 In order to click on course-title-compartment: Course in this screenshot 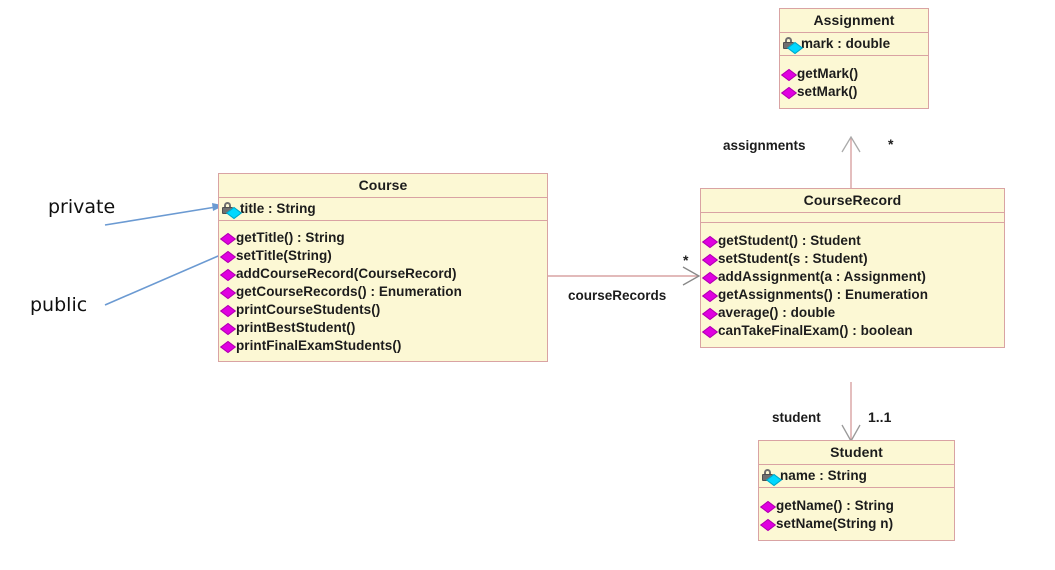, I will do `click(383, 186)`.